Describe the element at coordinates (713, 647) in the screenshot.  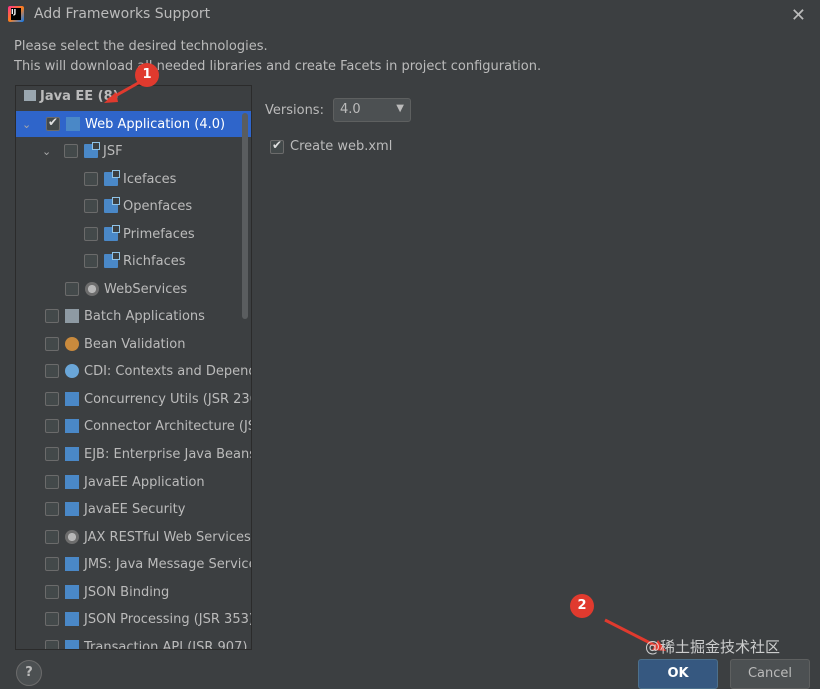
I see `watermark: @稀土掘金技术社区` at that location.